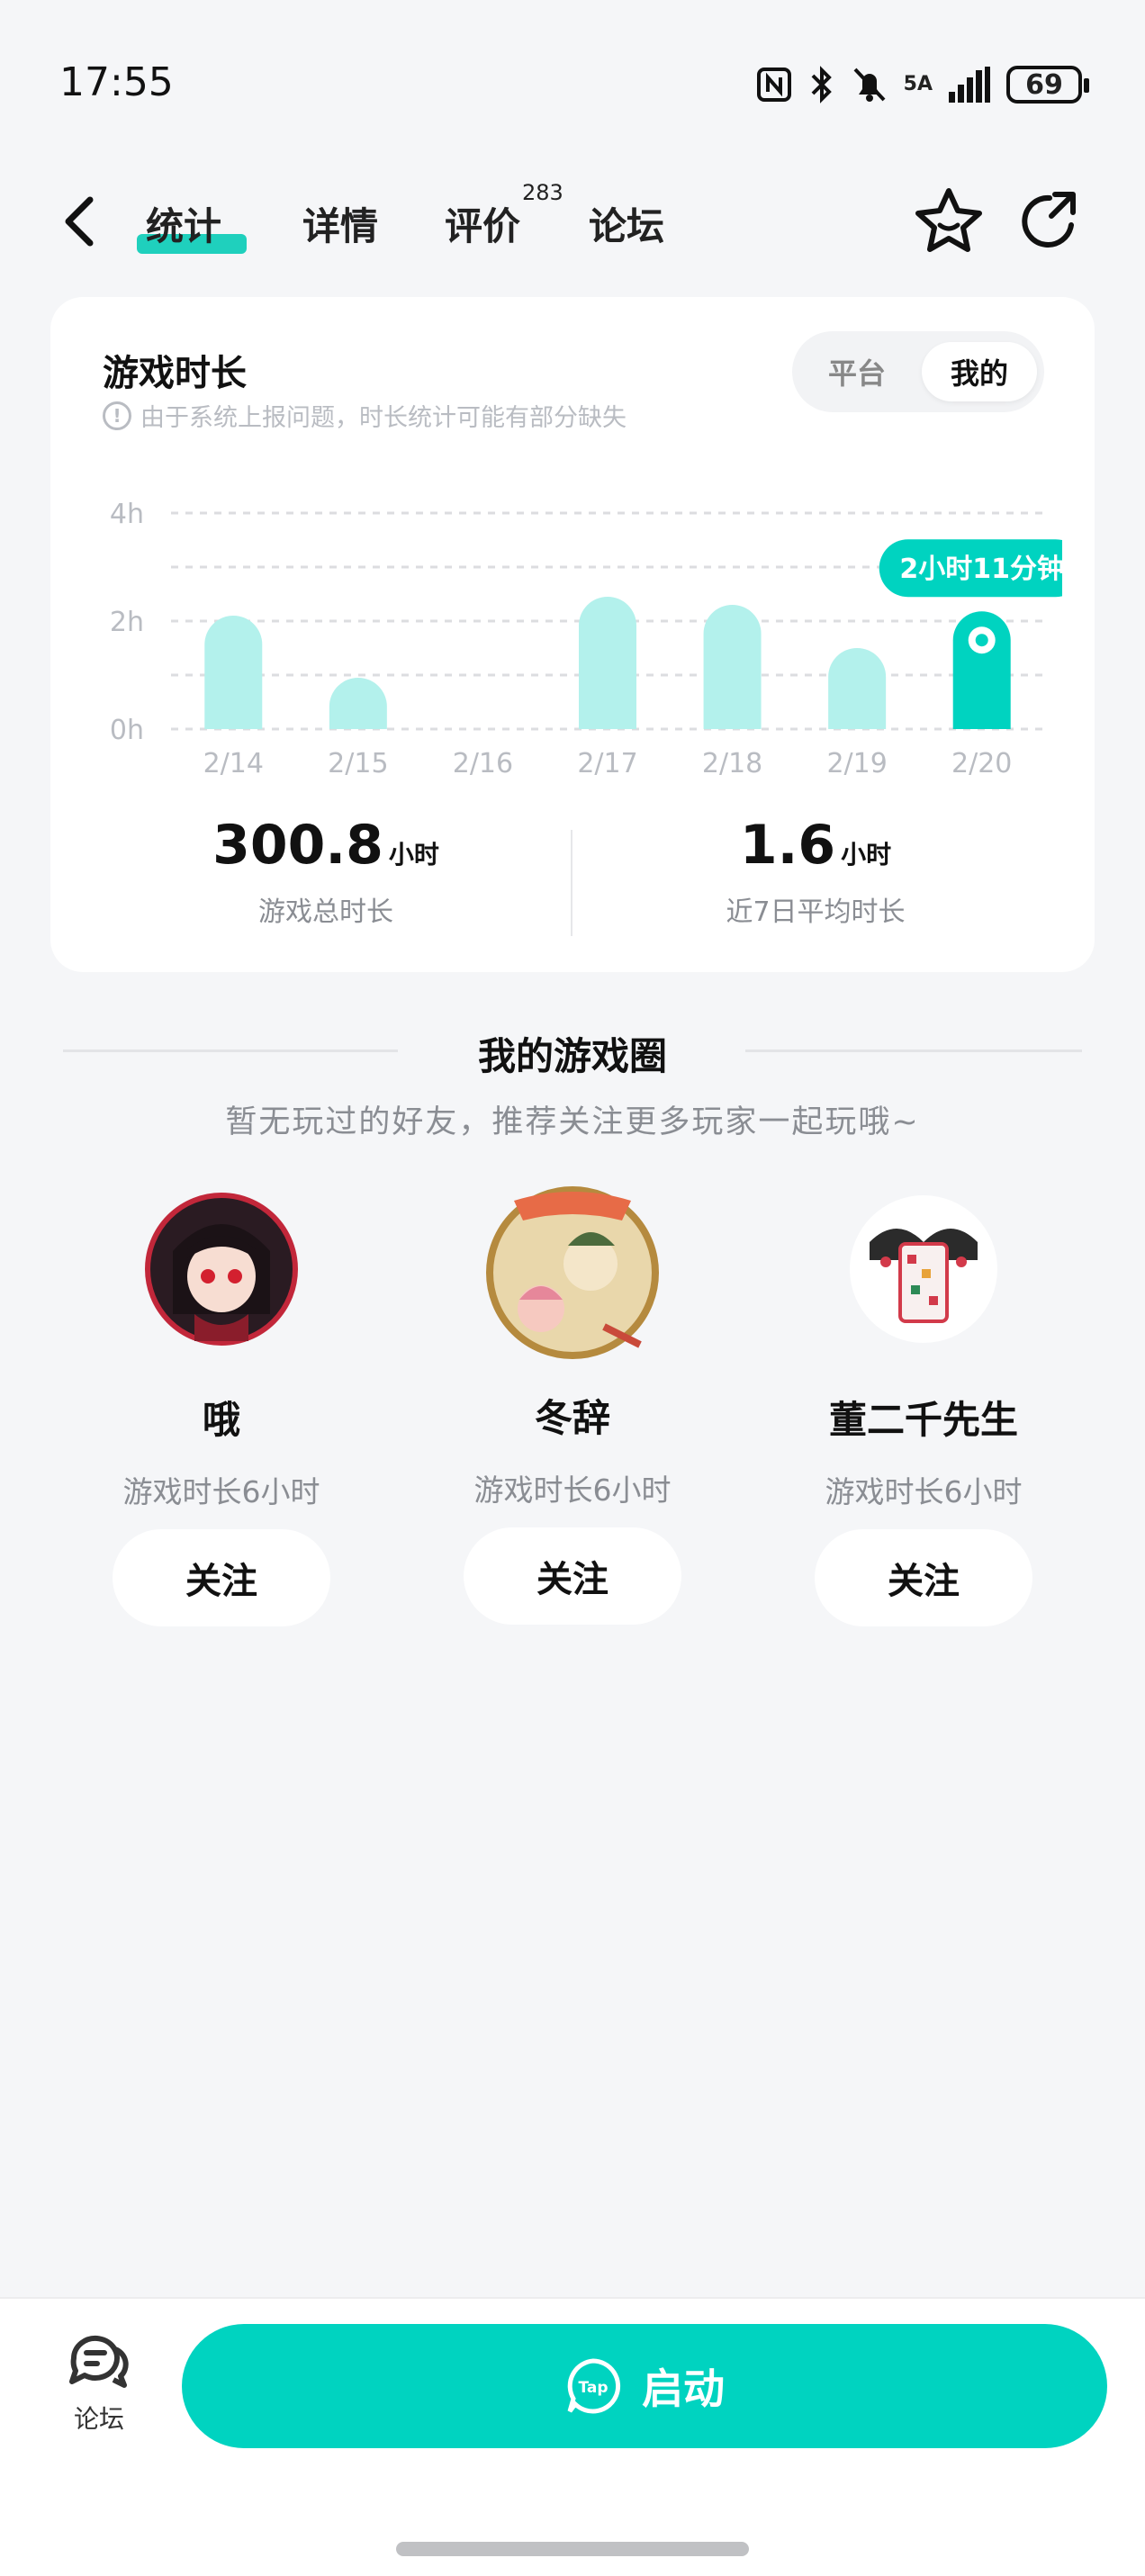  Describe the element at coordinates (923, 1420) in the screenshot. I see `friend-name: 董二千先生` at that location.